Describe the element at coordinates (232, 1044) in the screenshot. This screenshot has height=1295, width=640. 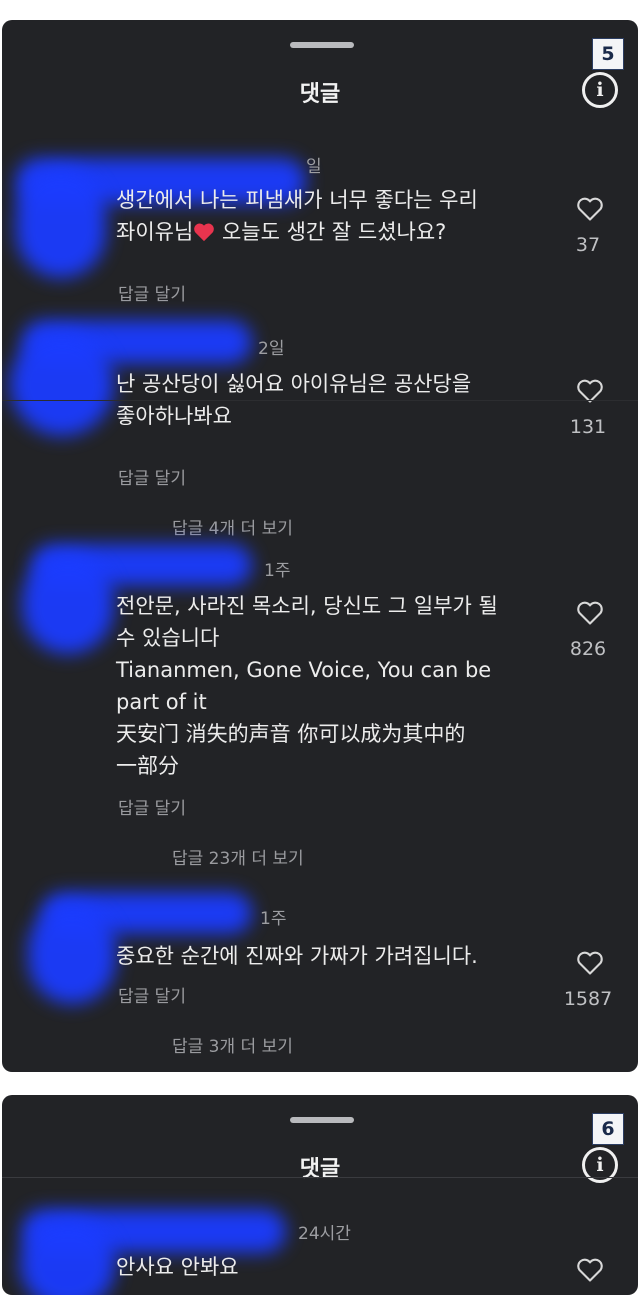
I see `view-more-replies: 답글 3개 더 보기` at that location.